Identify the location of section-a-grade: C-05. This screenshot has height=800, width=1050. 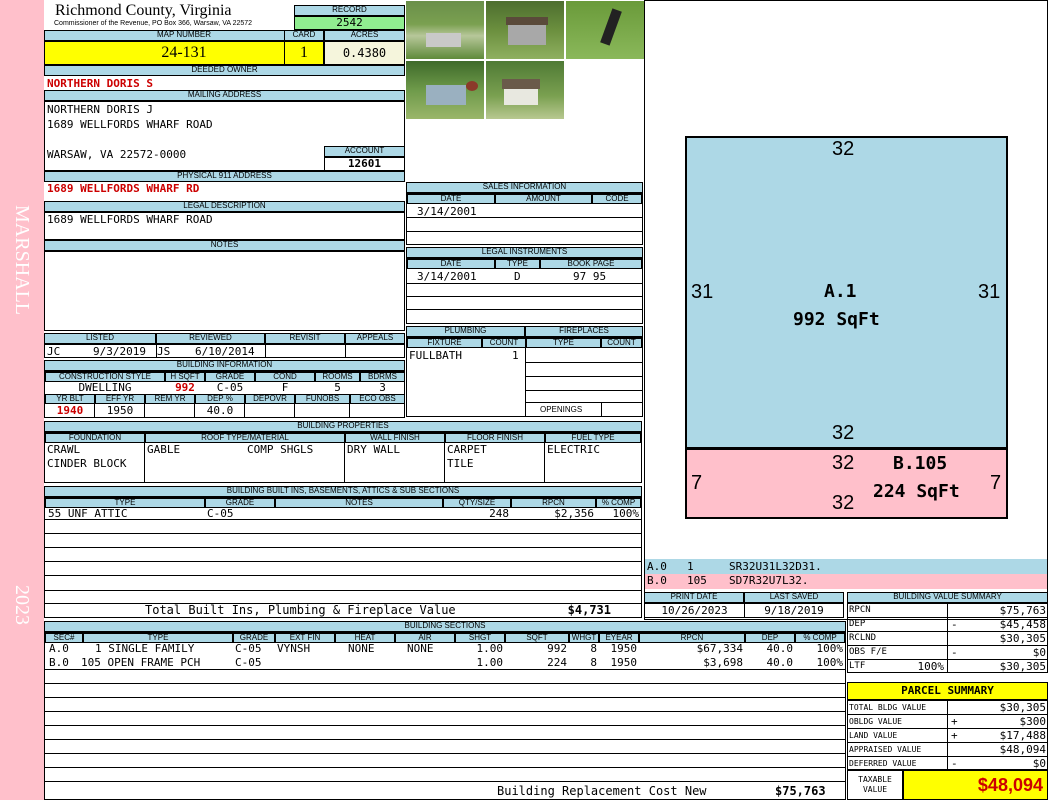
(248, 648).